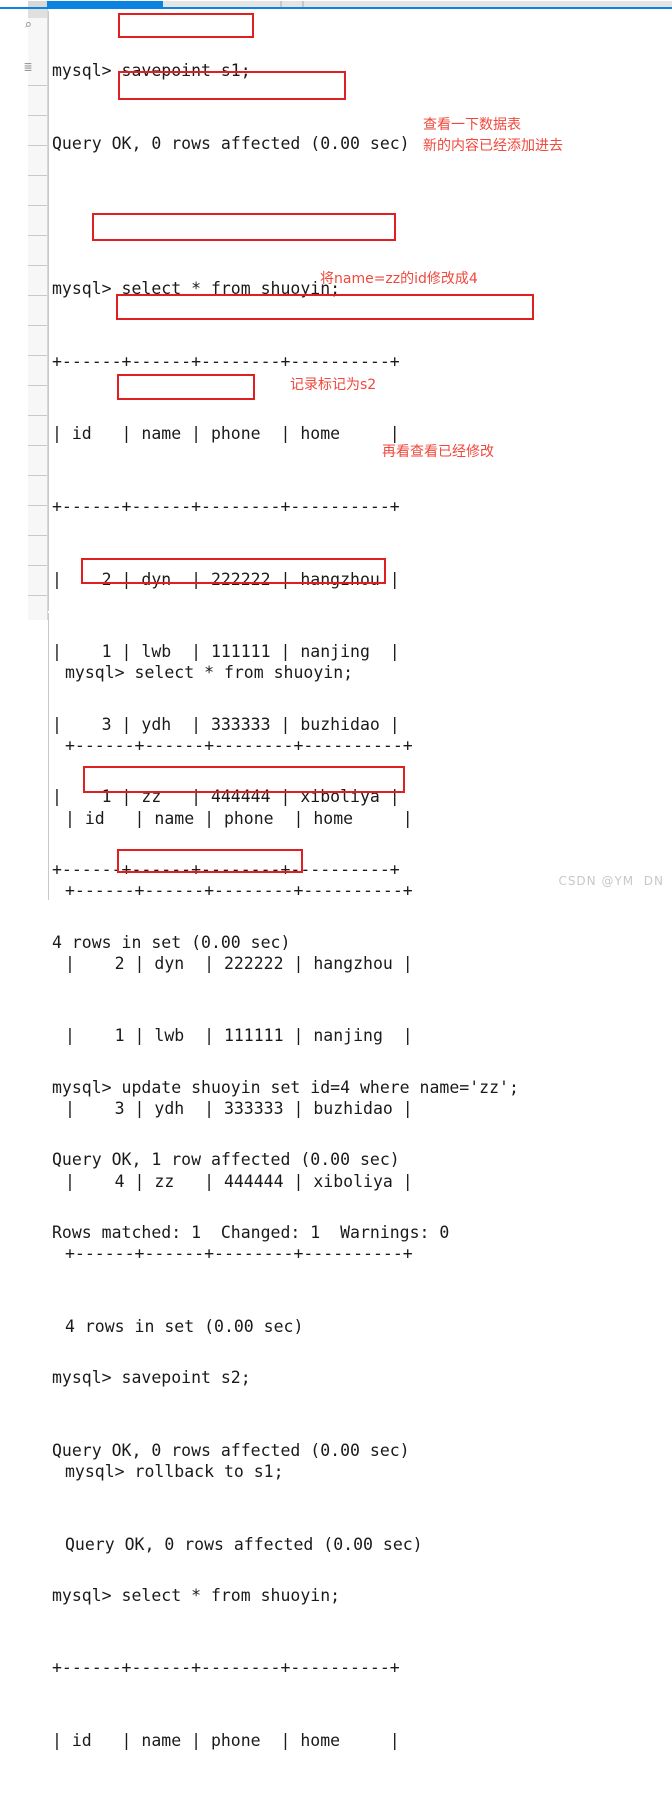 The height and width of the screenshot is (1800, 672). I want to click on terminal-line: 4 rows in set (0.00 sec), so click(184, 1326).